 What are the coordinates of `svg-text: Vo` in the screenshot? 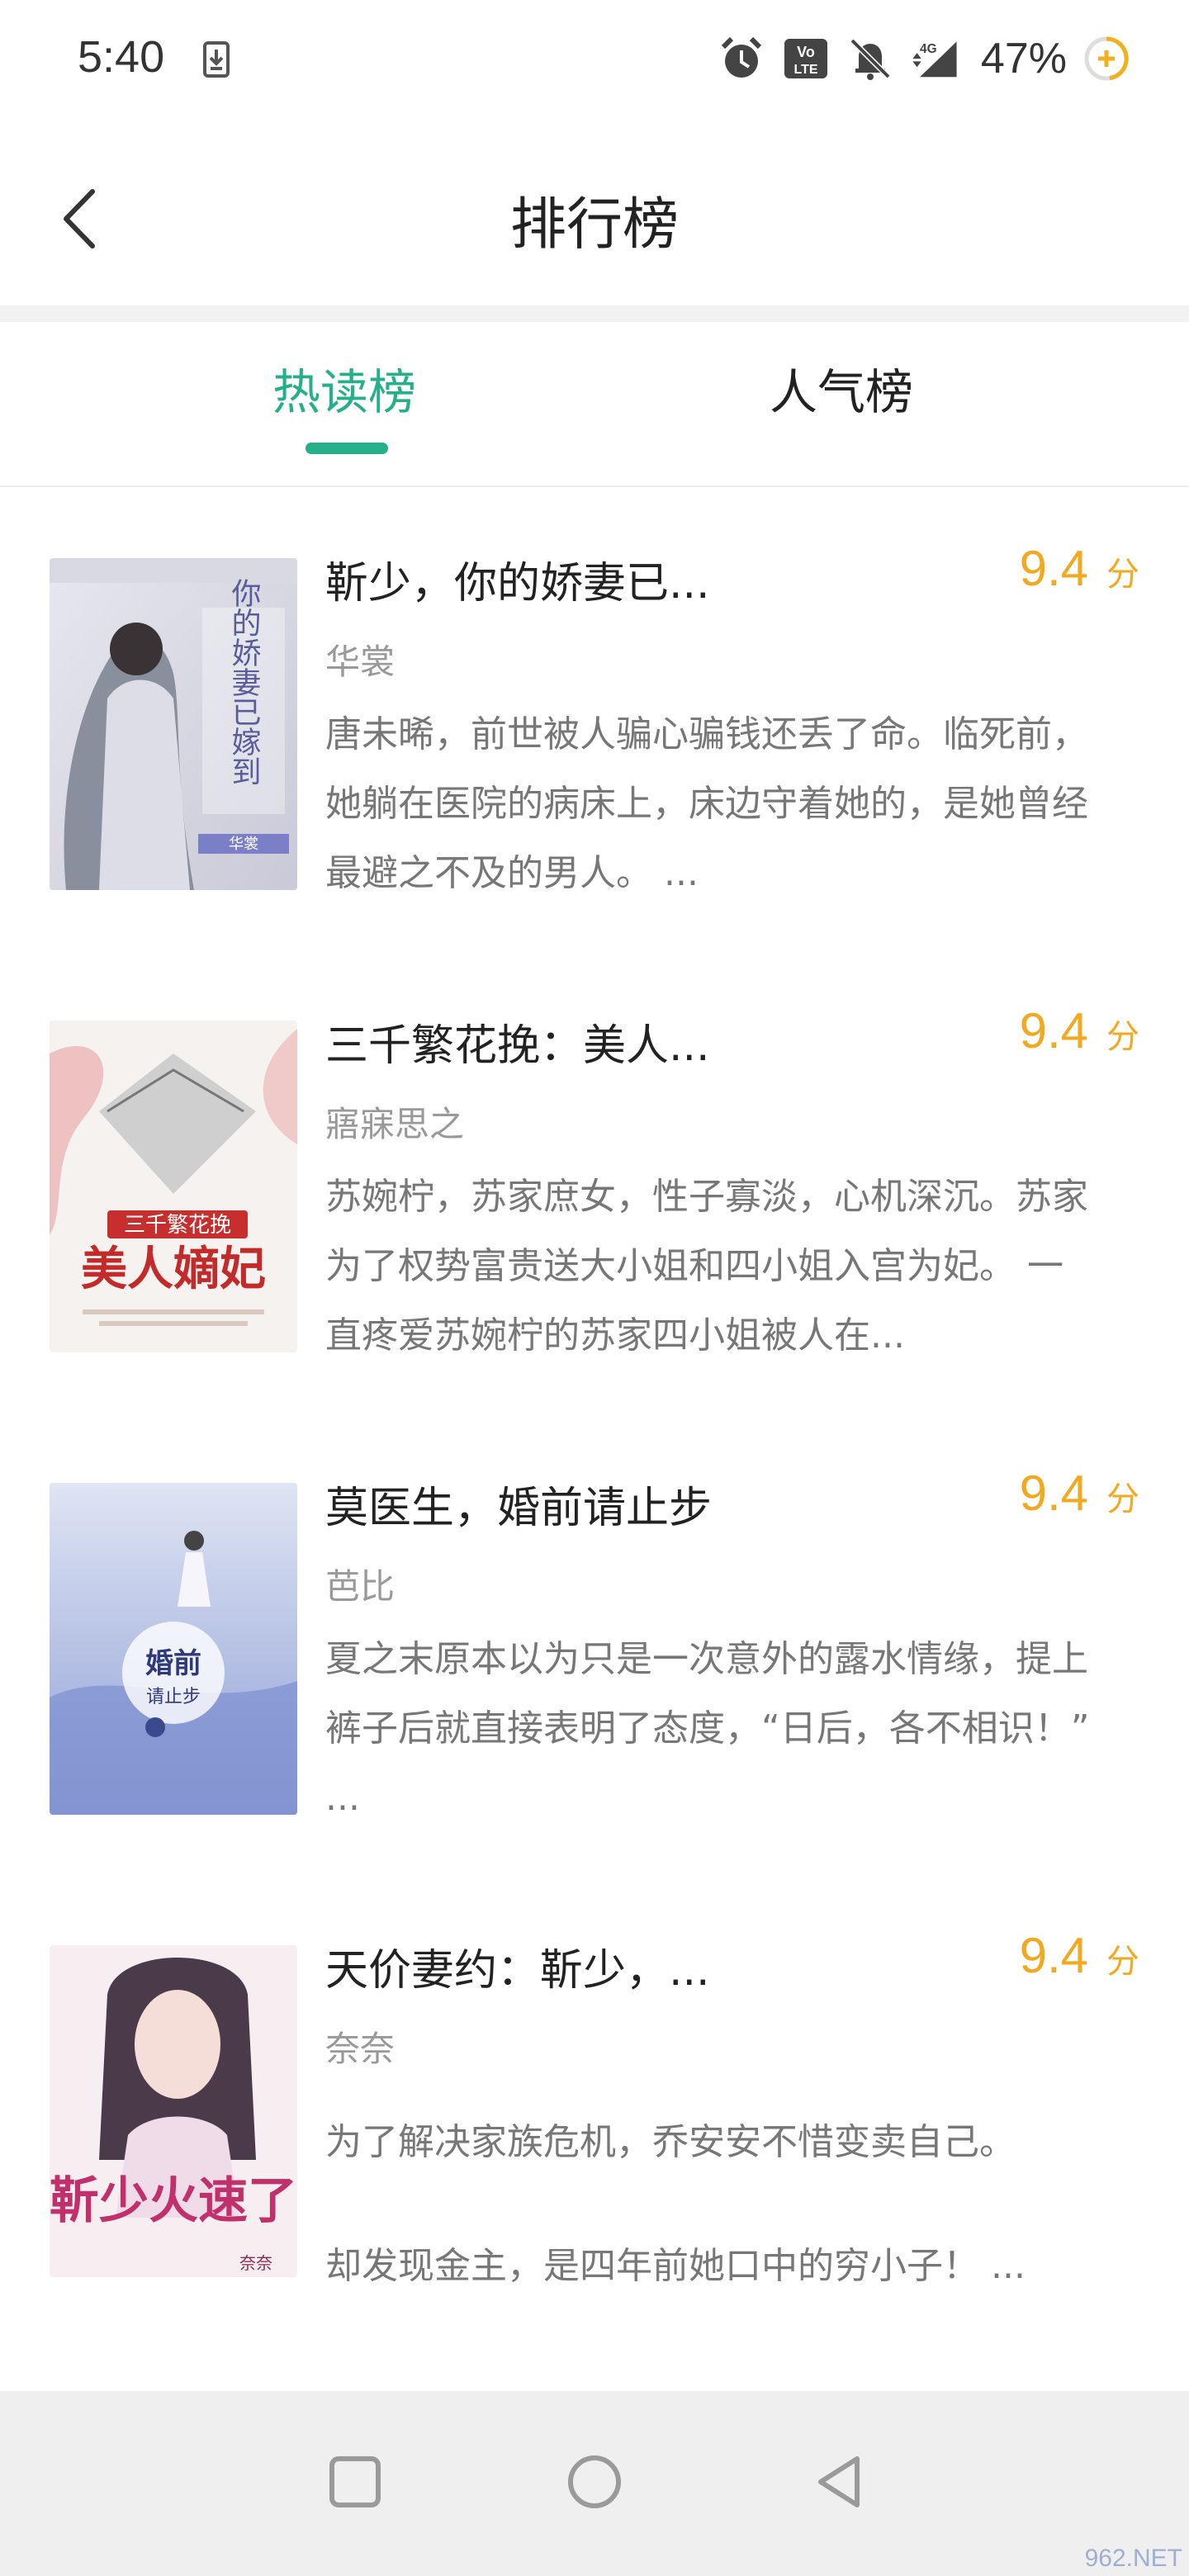 It's located at (806, 52).